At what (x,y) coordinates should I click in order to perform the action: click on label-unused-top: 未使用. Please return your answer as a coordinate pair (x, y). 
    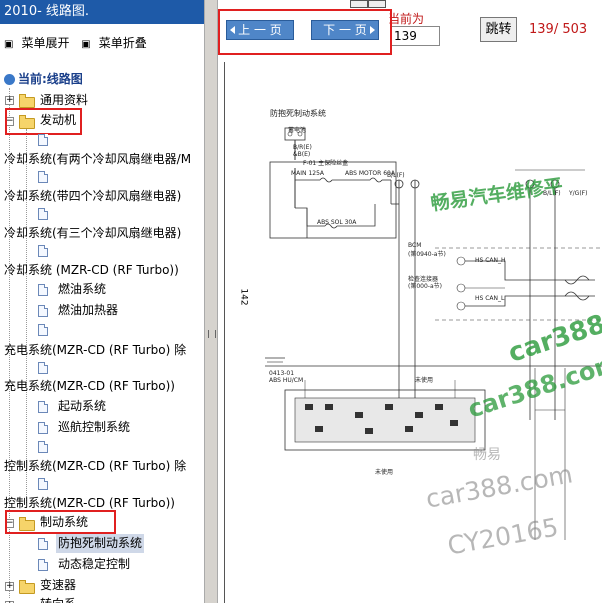
    Looking at the image, I should click on (424, 380).